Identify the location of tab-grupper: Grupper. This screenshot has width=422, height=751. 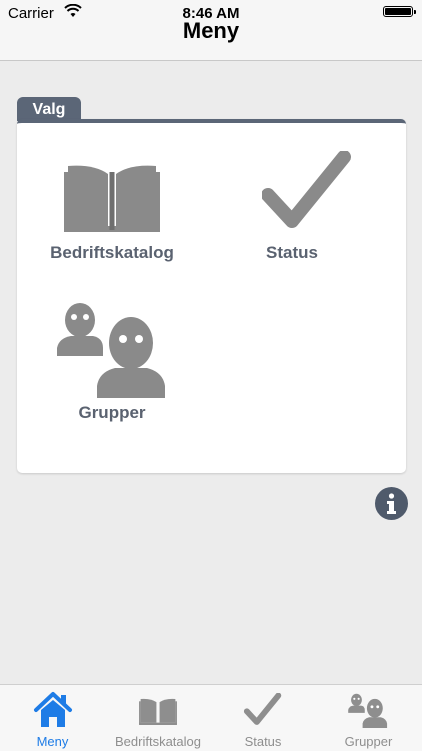
(368, 718).